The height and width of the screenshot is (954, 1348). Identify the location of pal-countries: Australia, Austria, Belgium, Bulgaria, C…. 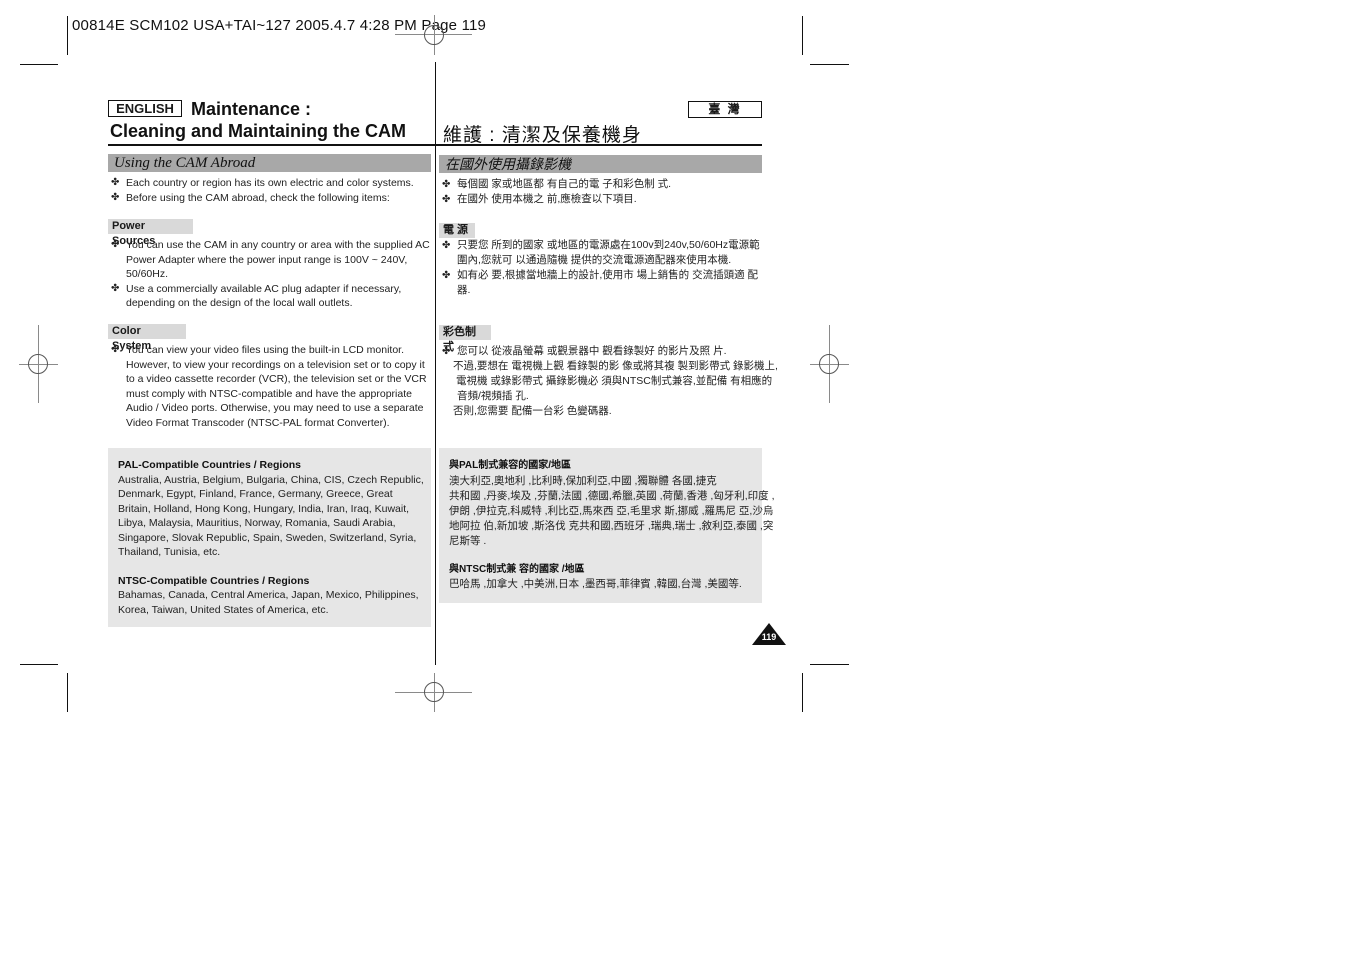
(271, 516).